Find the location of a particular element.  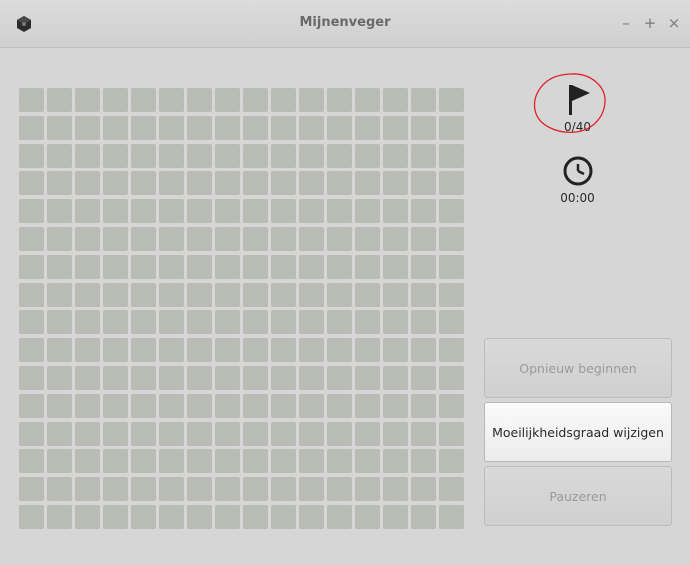

minimize-button: – is located at coordinates (626, 23).